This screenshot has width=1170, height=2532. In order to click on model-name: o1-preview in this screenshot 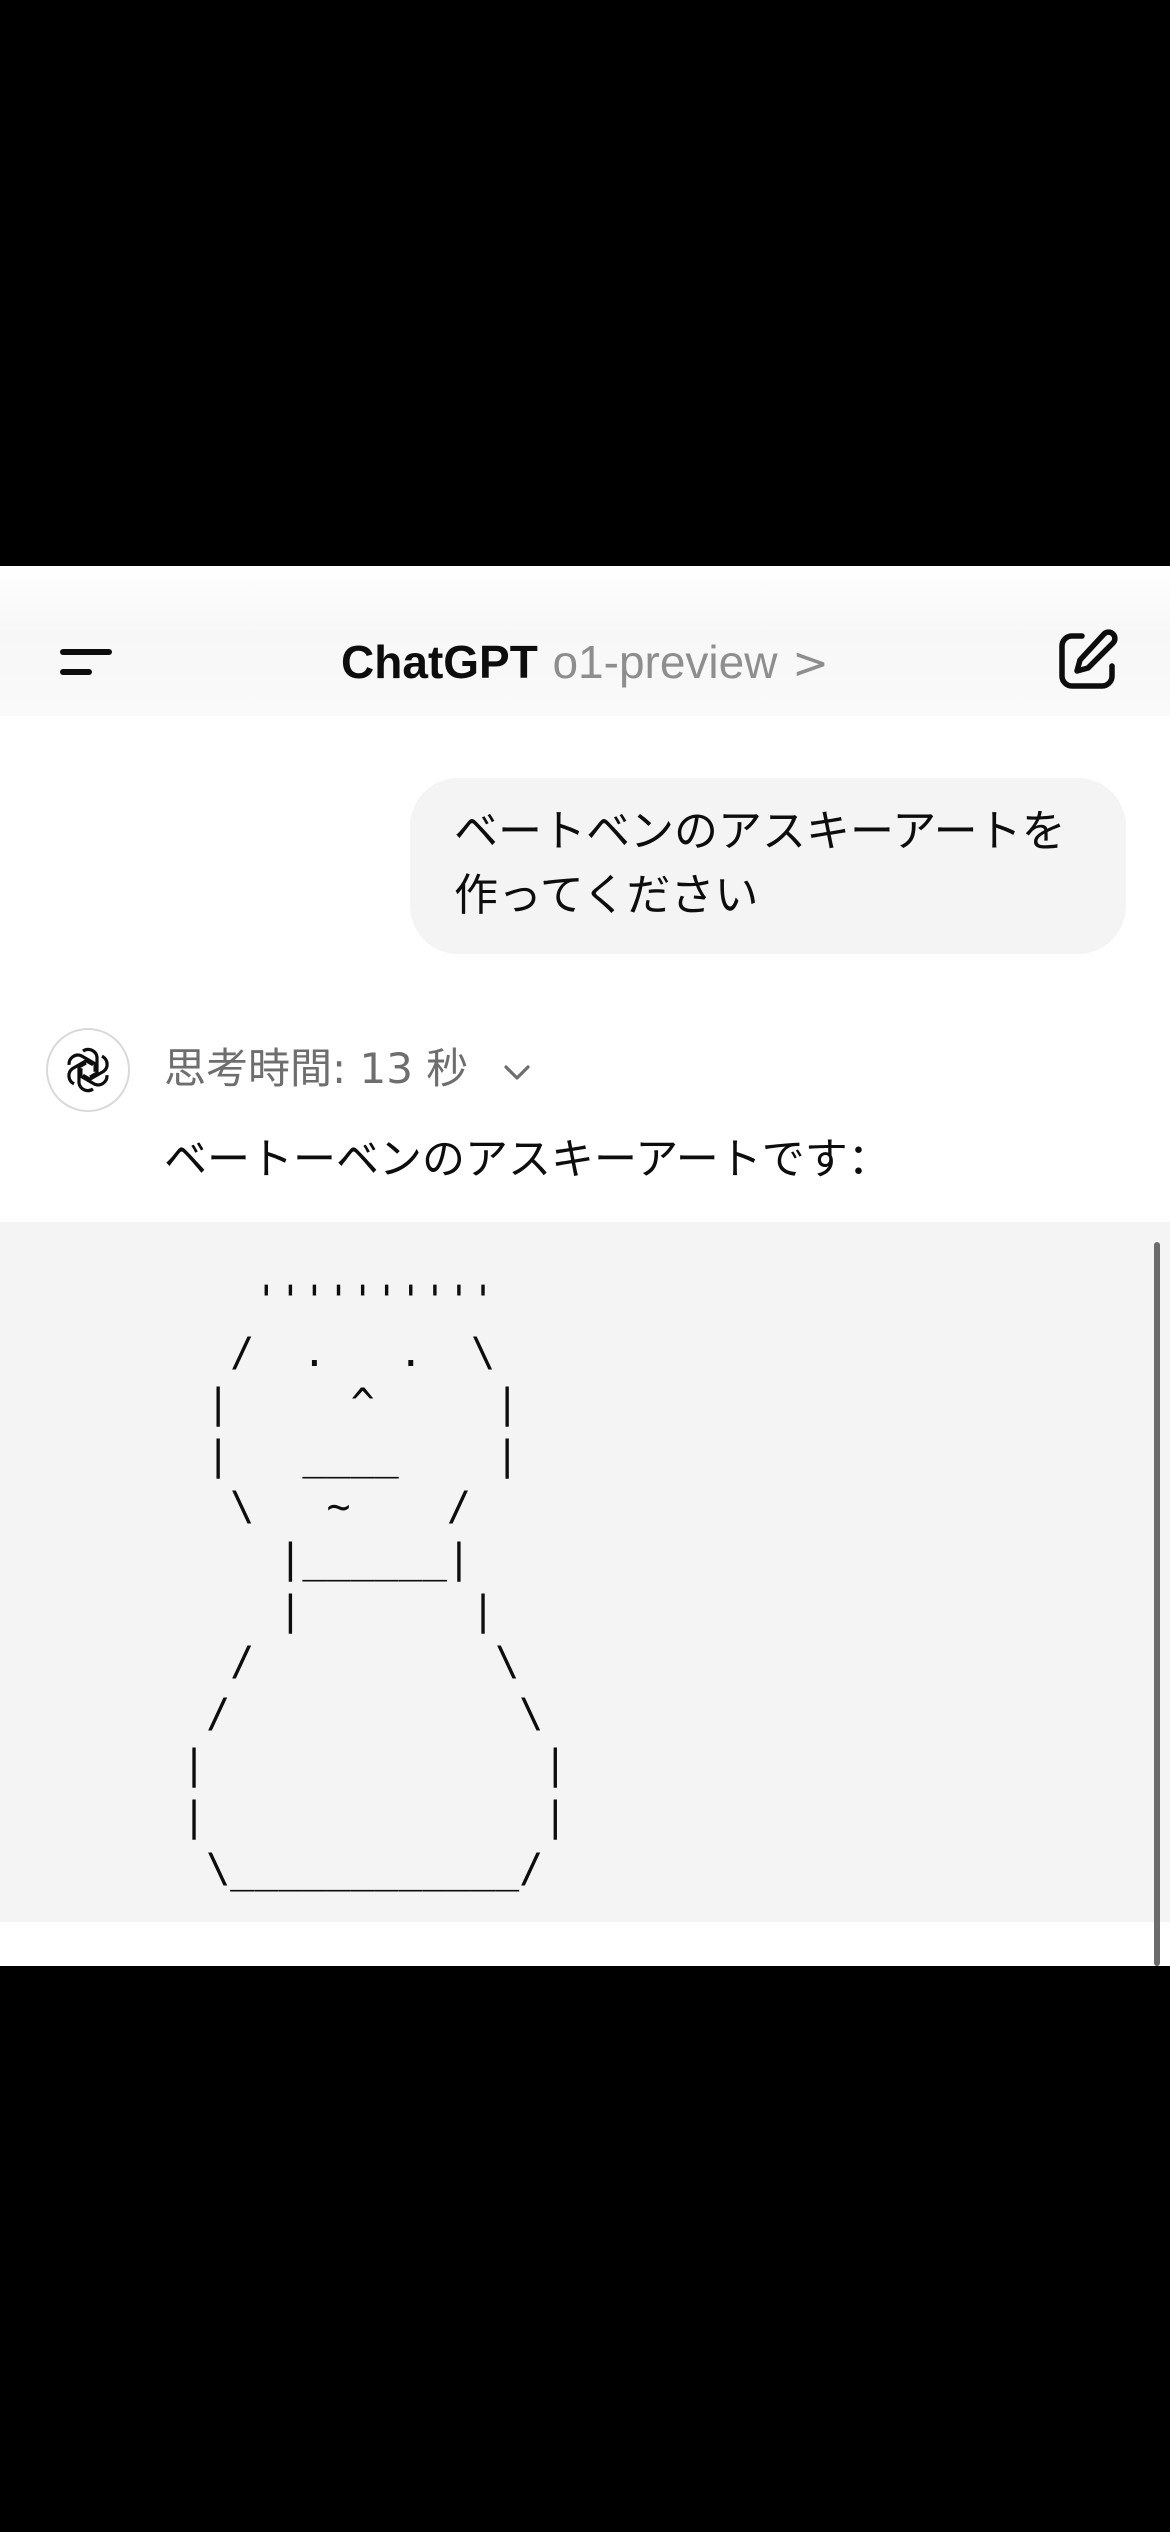, I will do `click(665, 662)`.